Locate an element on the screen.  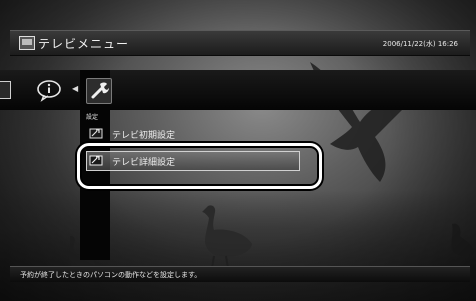
settings-category-button is located at coordinates (99, 91).